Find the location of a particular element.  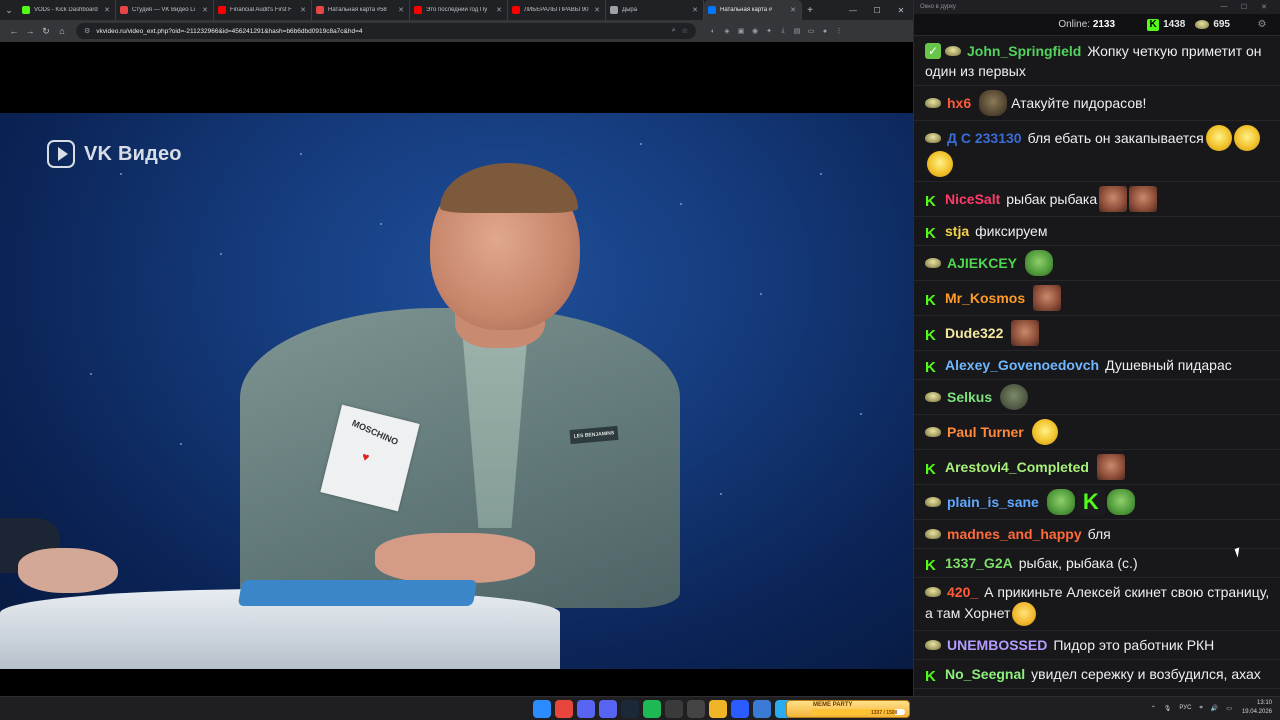

home-icon: ⌂ is located at coordinates (62, 31).